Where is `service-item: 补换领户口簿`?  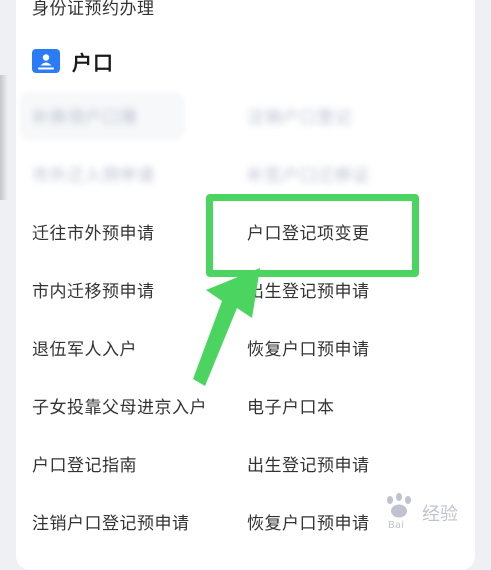
service-item: 补换领户口簿 is located at coordinates (84, 118).